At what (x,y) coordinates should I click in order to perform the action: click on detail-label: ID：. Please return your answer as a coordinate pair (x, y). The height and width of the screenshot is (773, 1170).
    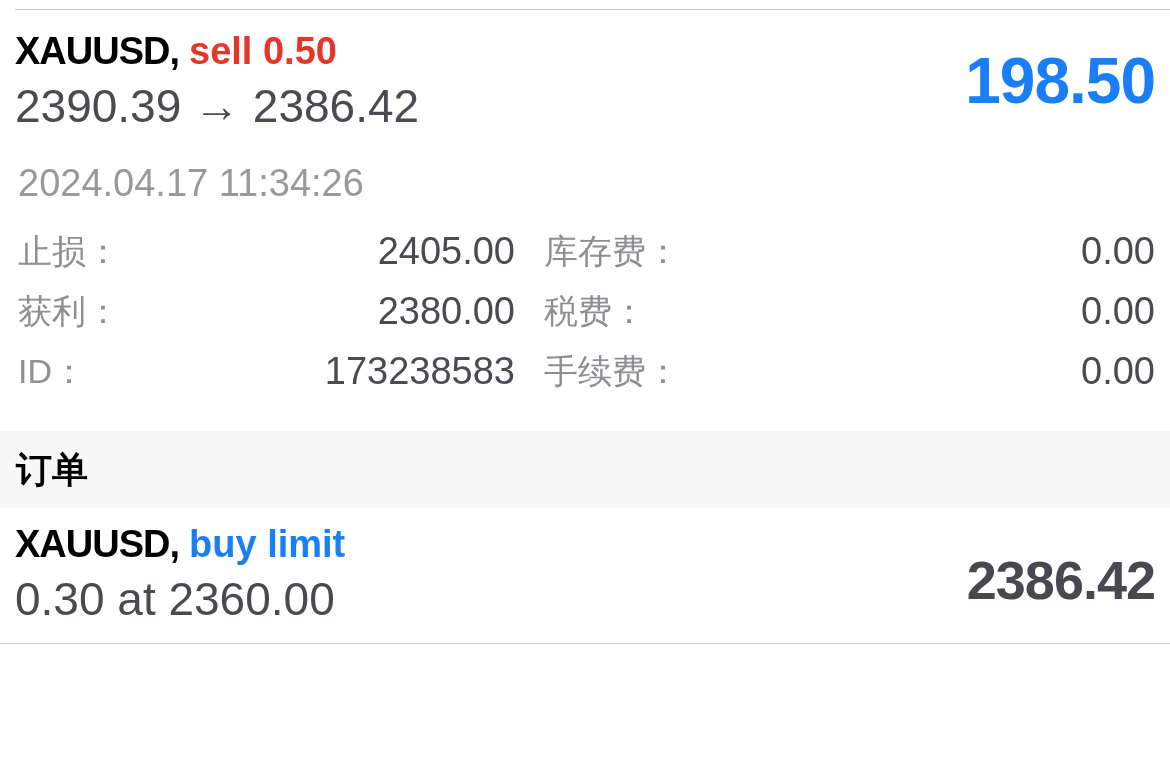
    Looking at the image, I should click on (52, 371).